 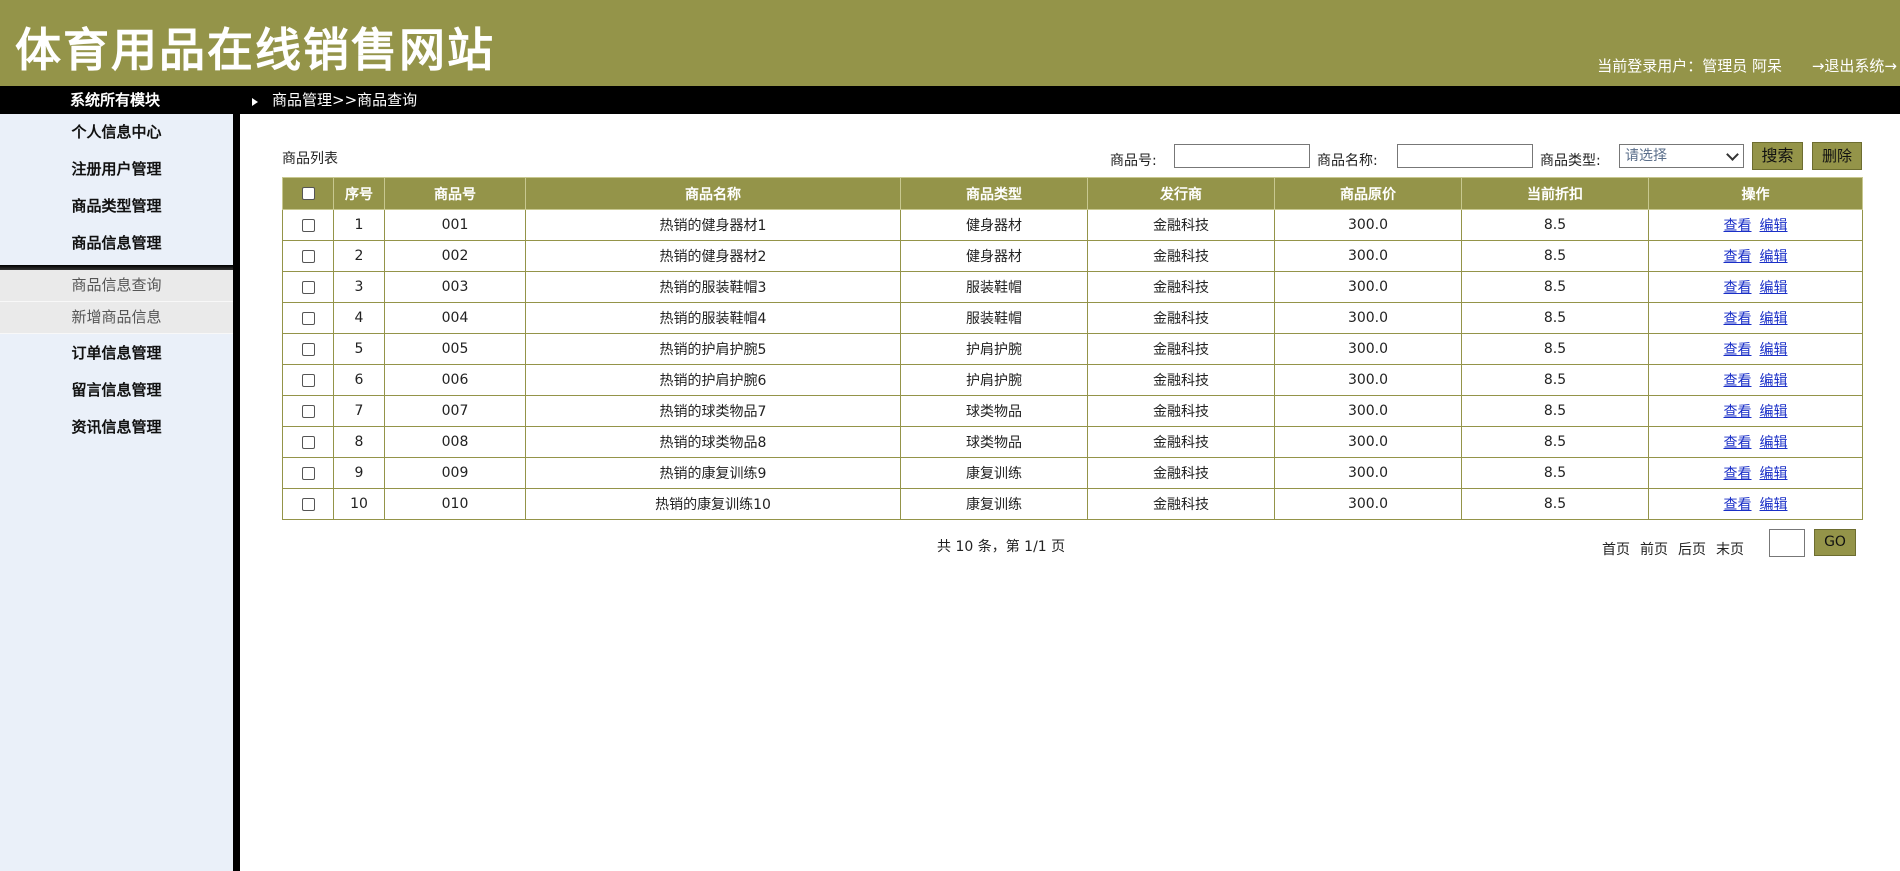 I want to click on product-id-input, so click(x=1242, y=156).